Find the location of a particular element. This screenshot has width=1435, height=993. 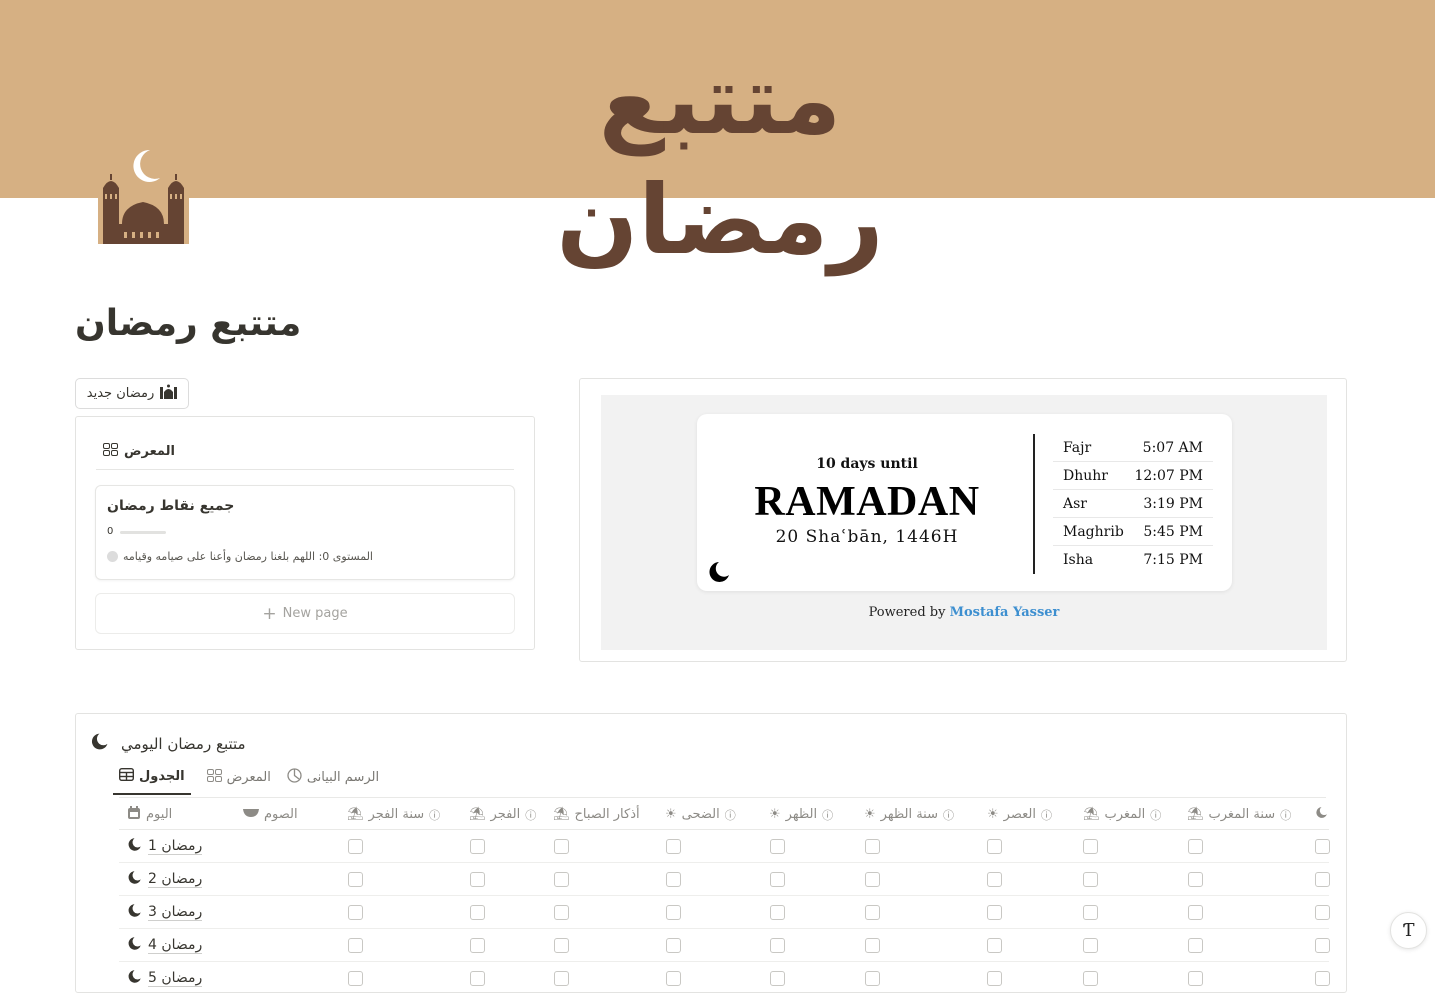

table-row: رمضان 4 is located at coordinates (724, 945).